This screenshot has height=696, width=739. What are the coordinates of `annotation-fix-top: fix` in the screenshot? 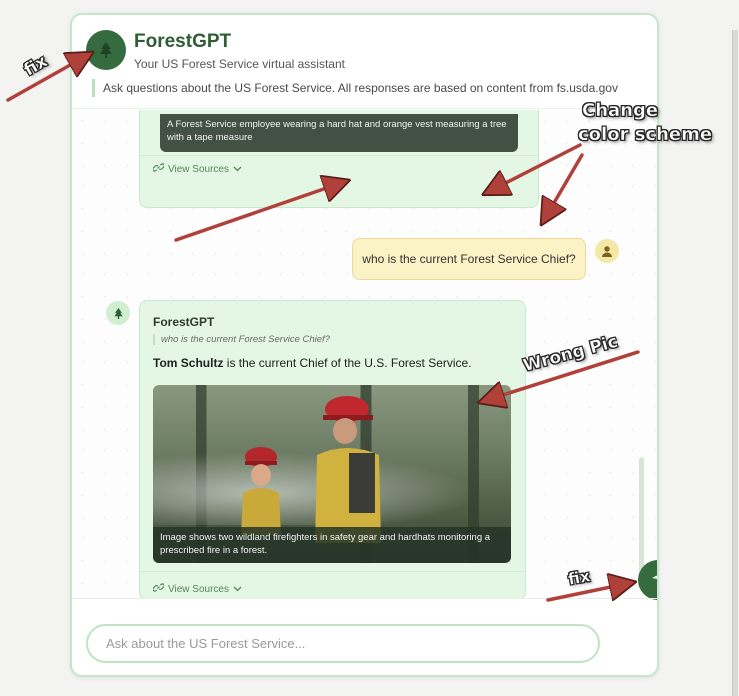 It's located at (35, 66).